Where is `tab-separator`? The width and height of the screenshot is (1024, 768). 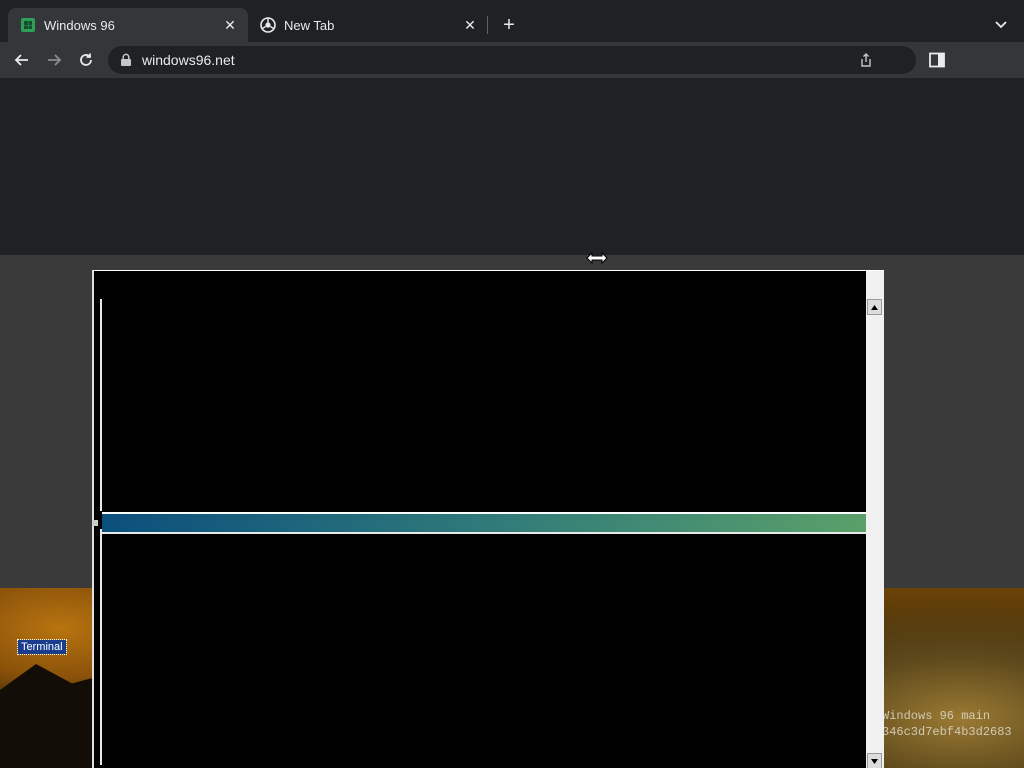
tab-separator is located at coordinates (487, 25).